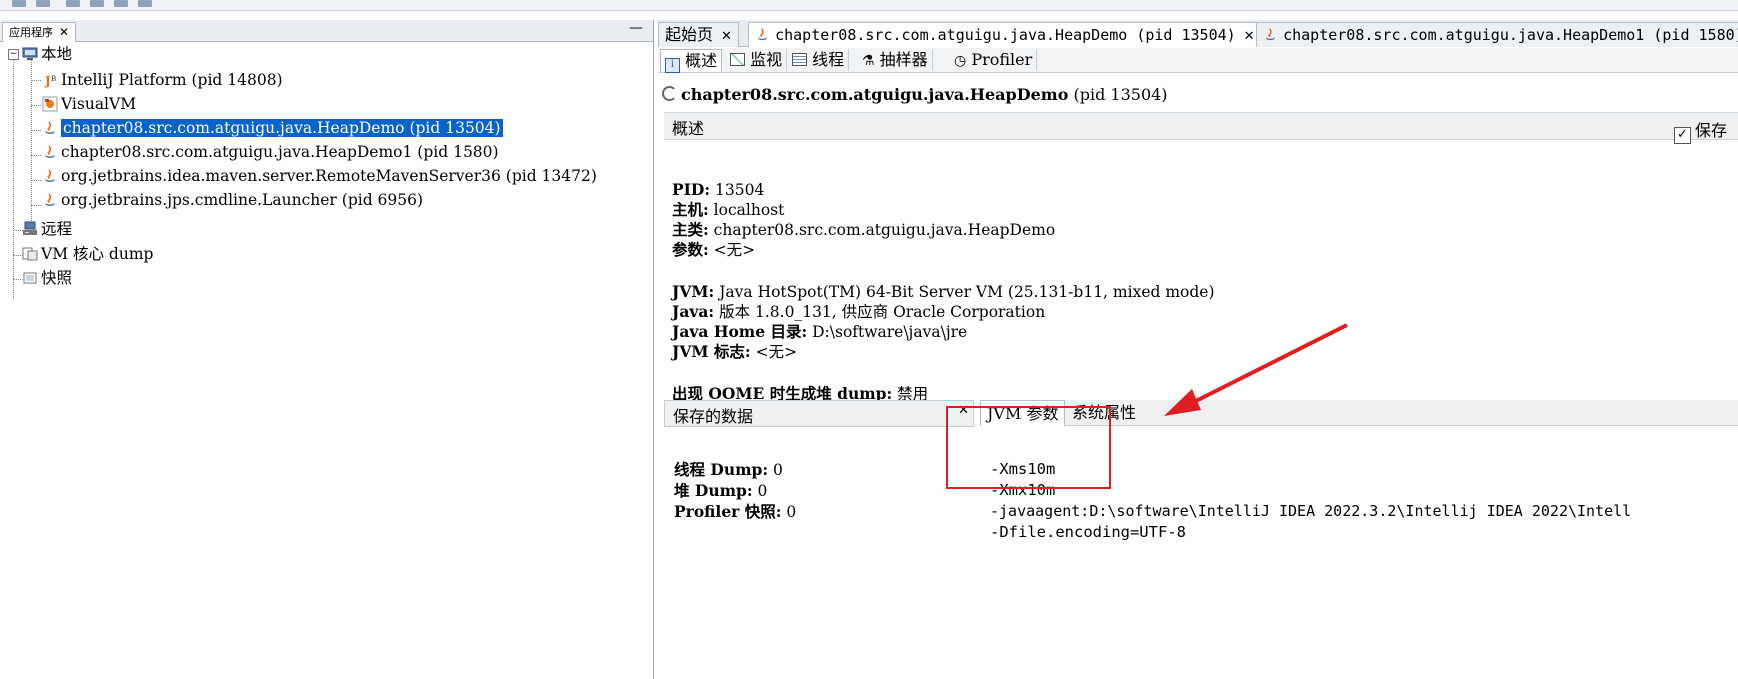 Image resolution: width=1738 pixels, height=679 pixels. I want to click on tree-node-label: 本地, so click(57, 54).